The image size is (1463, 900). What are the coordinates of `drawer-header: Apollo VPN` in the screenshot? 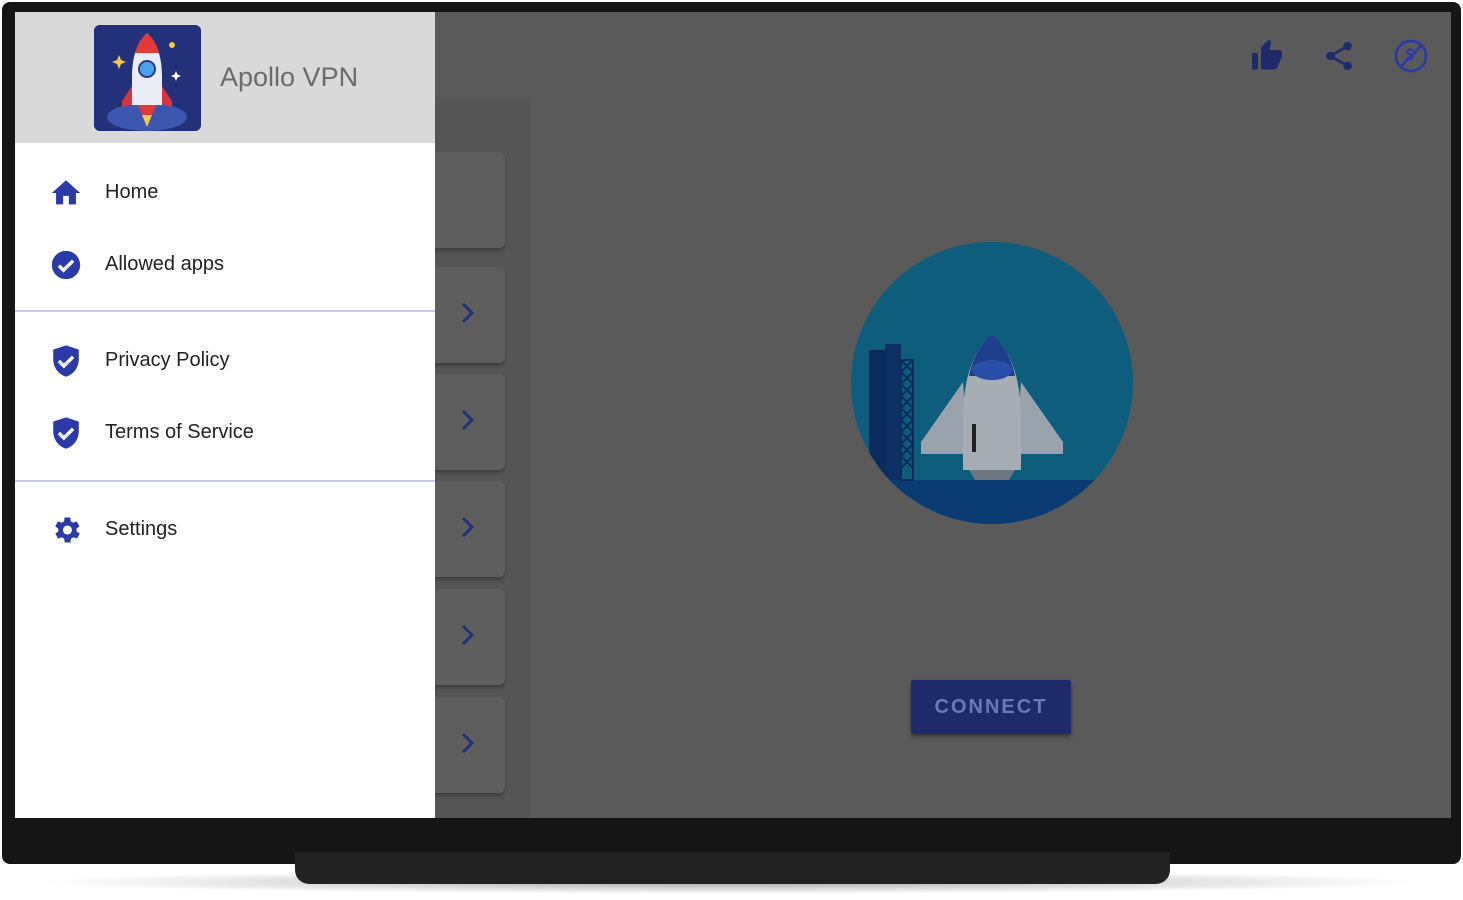 It's located at (225, 77).